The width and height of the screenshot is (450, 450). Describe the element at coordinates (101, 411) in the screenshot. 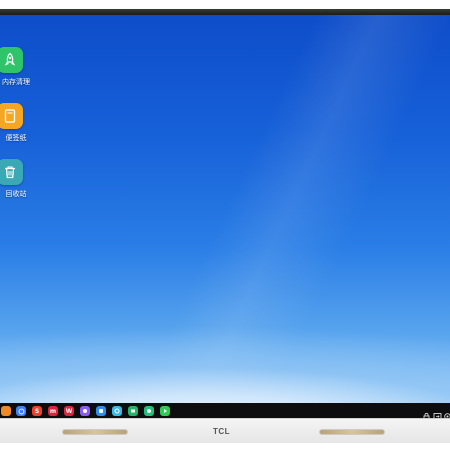

I see `blue-app-icon` at that location.